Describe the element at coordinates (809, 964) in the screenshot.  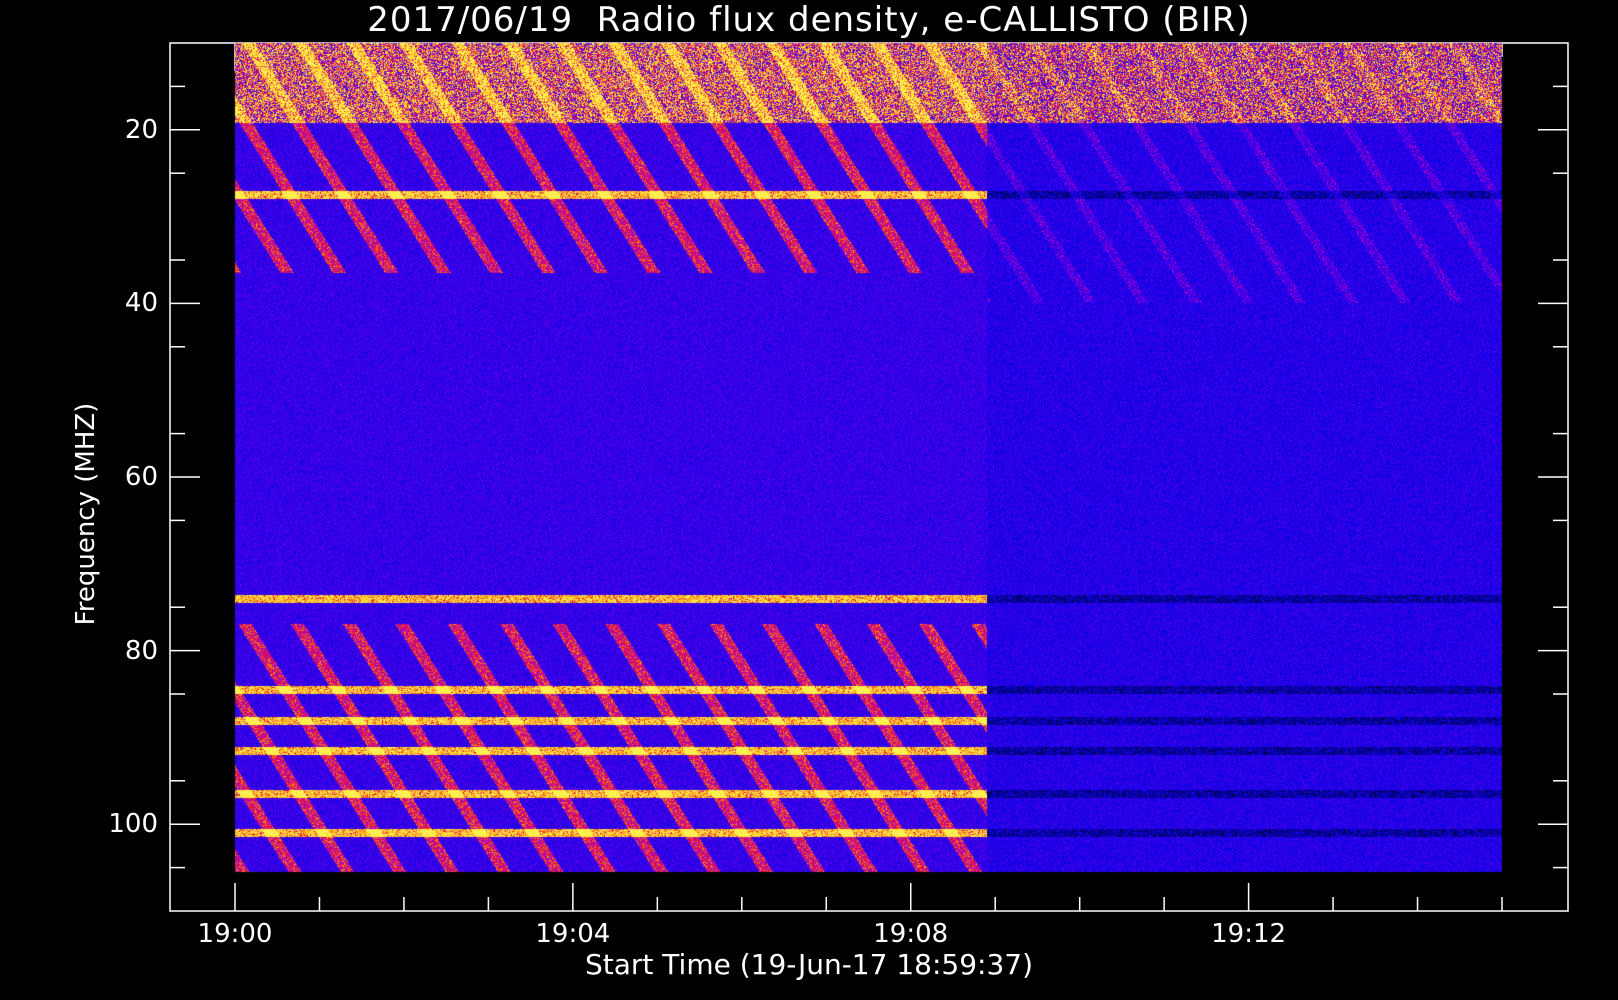
I see `x-axis-label: Start Time (19-Jun-17 18:59:37)` at that location.